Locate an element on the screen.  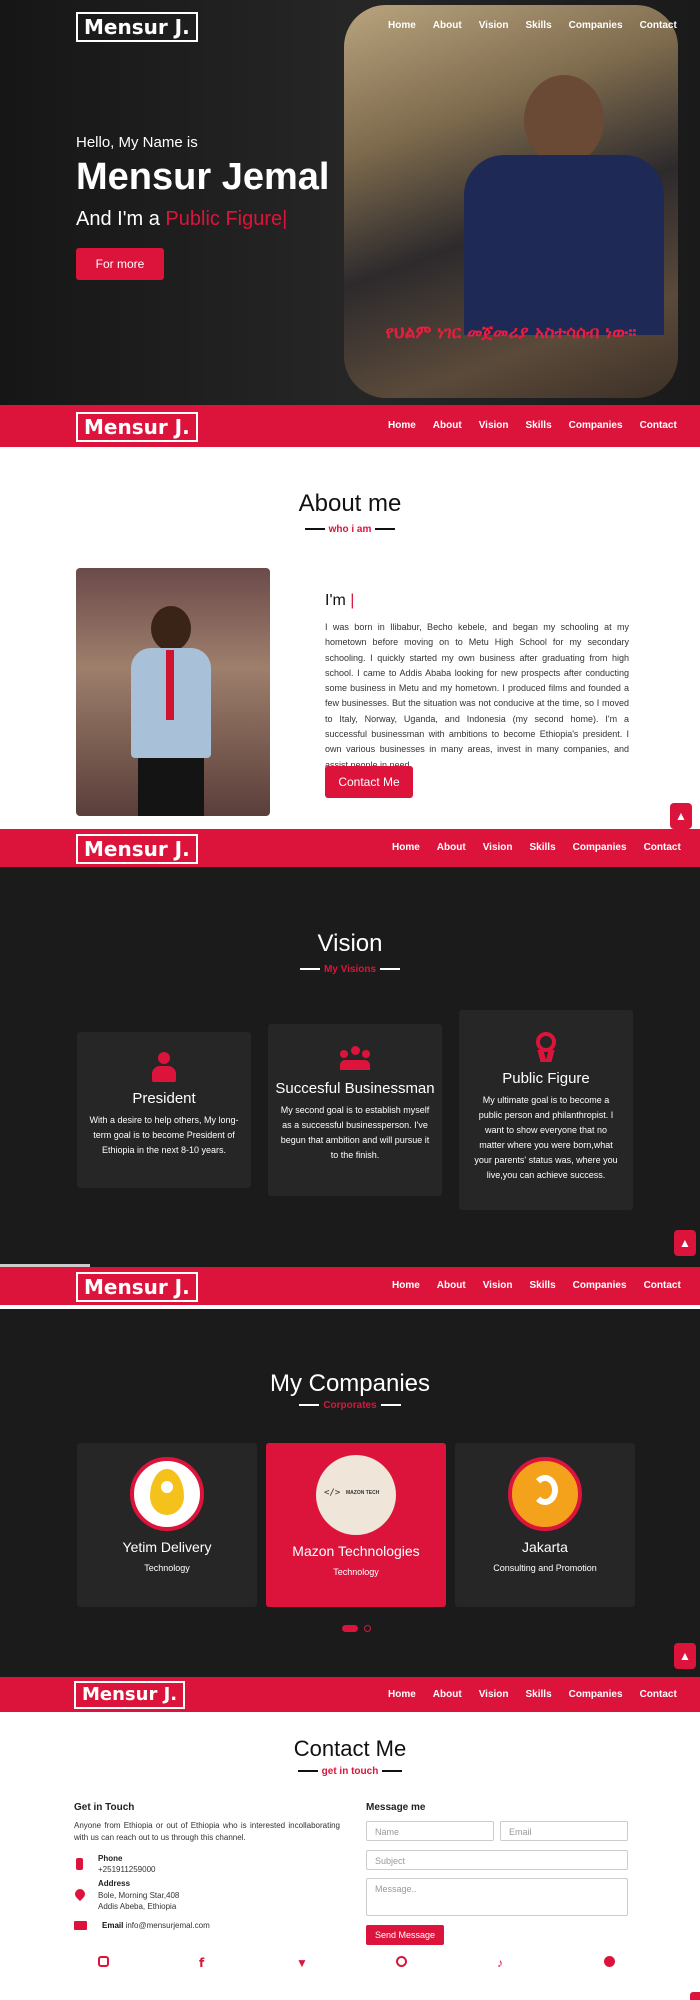
hero-tagline: And I'm a Public Figure| is located at coordinates (181, 219).